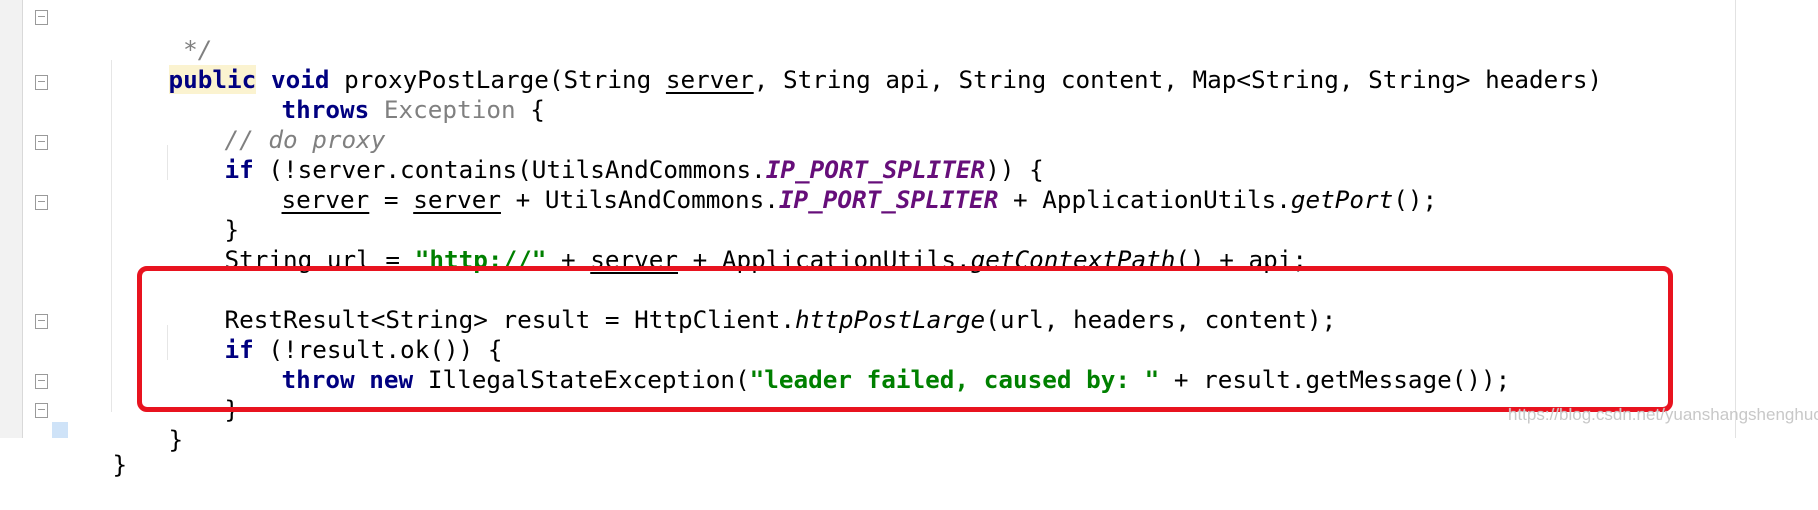 This screenshot has height=510, width=1818. I want to click on code-token: + UtilsAndCommons., so click(639, 199).